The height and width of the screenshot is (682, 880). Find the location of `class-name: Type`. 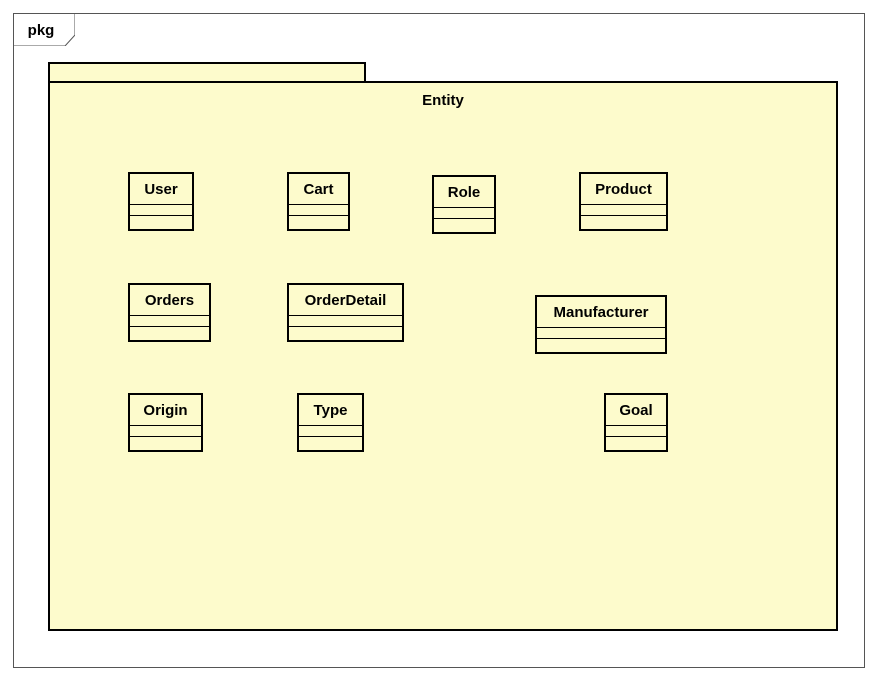

class-name: Type is located at coordinates (330, 410).